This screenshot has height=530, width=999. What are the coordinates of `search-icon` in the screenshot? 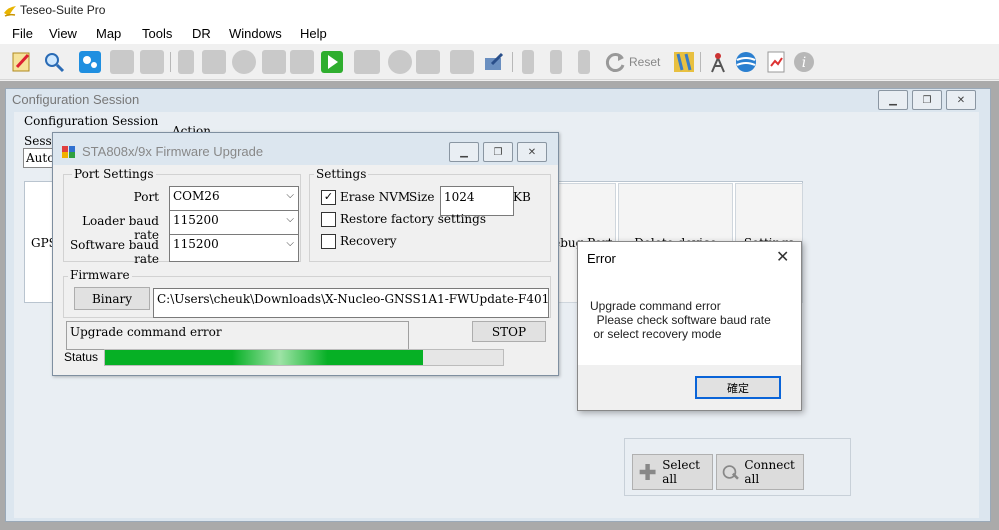 It's located at (54, 62).